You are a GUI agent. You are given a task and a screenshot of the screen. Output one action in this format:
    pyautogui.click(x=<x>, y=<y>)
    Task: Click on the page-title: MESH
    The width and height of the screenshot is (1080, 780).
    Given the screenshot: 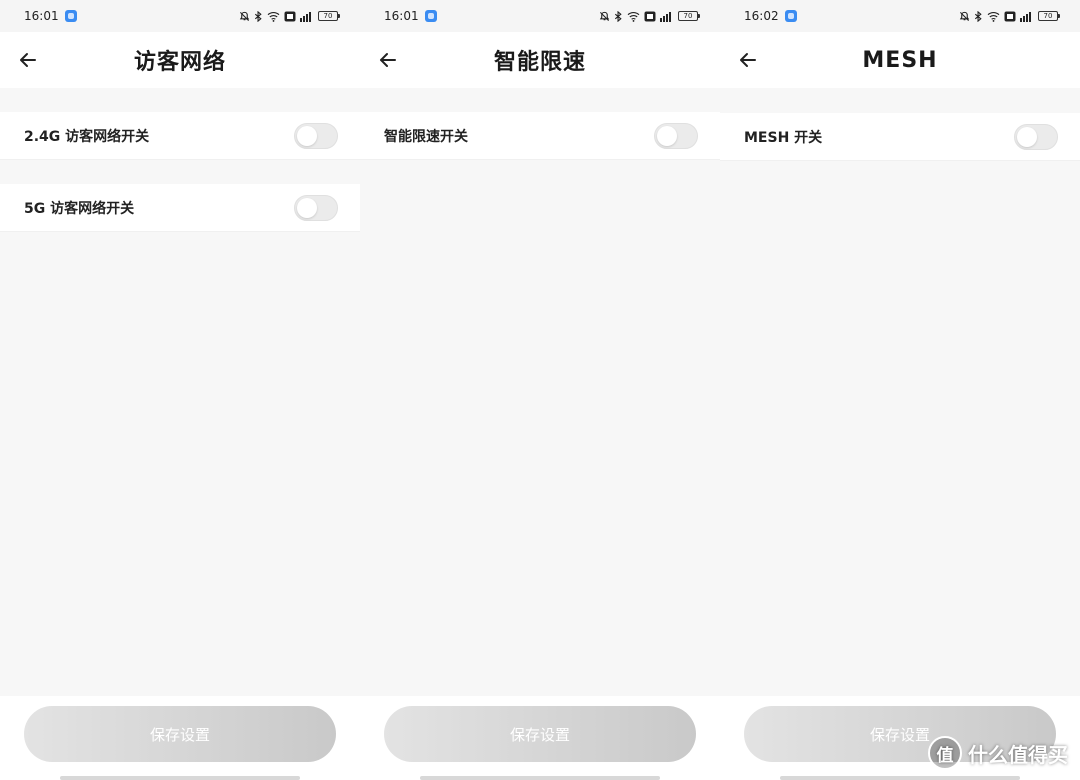 What is the action you would take?
    pyautogui.click(x=900, y=60)
    